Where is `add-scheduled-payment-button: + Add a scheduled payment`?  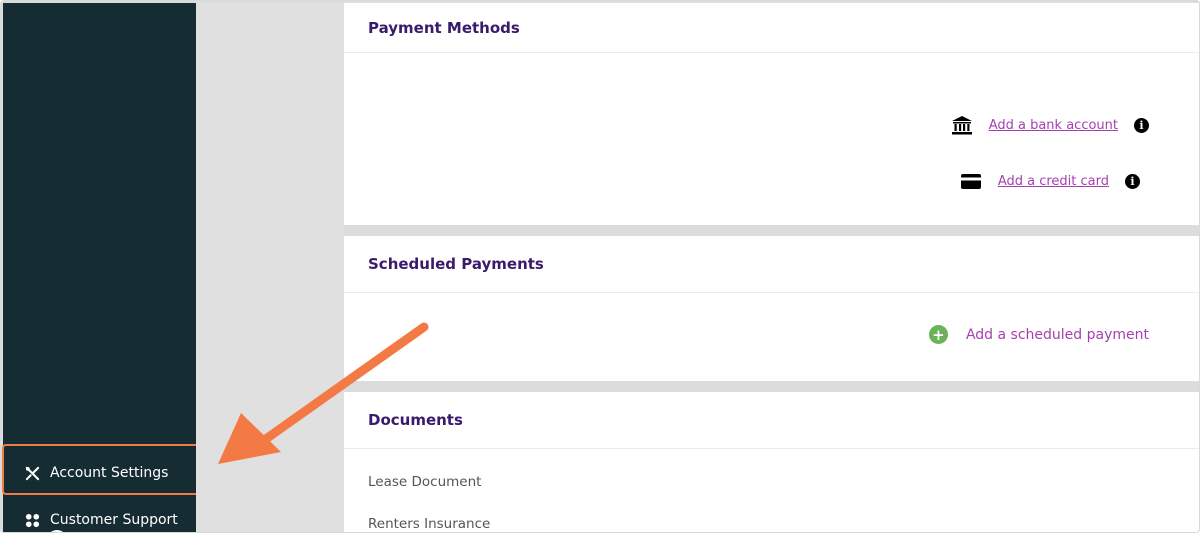
add-scheduled-payment-button: + Add a scheduled payment is located at coordinates (1038, 334).